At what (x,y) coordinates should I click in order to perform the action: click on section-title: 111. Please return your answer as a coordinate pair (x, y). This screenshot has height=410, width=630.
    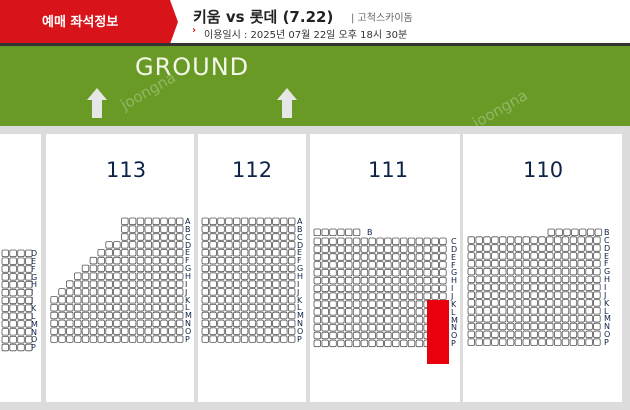
    Looking at the image, I should click on (388, 170).